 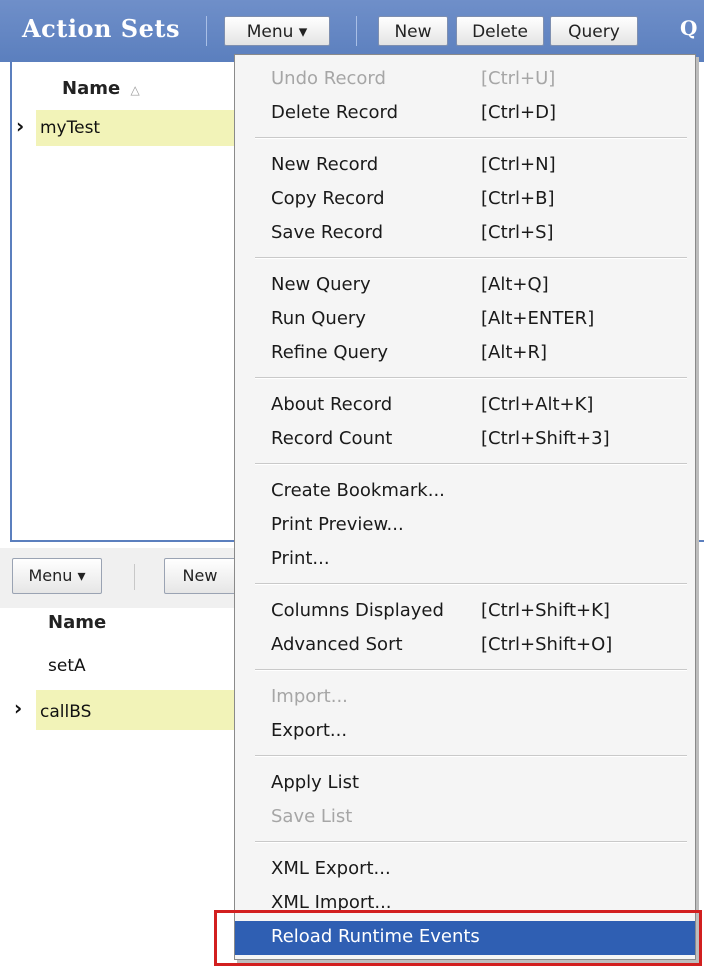 What do you see at coordinates (356, 31) in the screenshot?
I see `toolbar-divider` at bounding box center [356, 31].